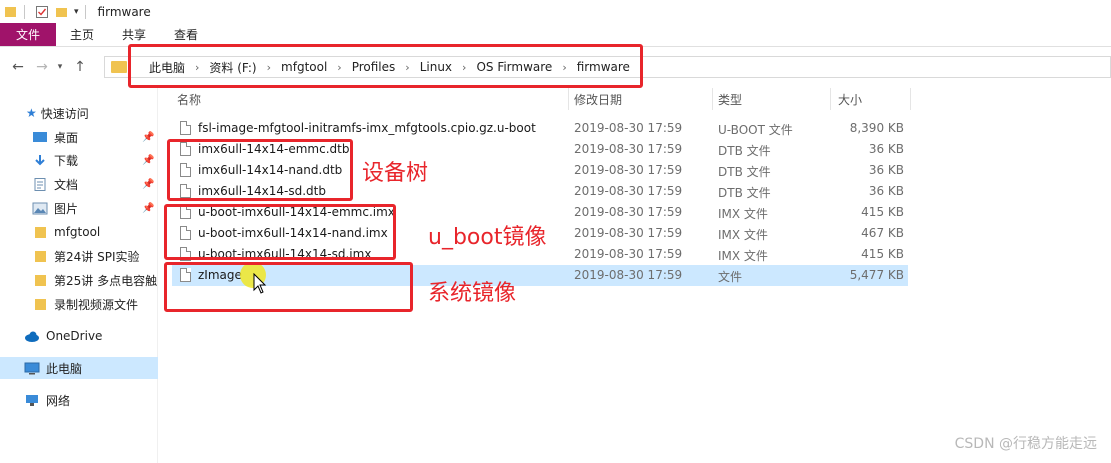 This screenshot has height=463, width=1111. I want to click on sidebar-item-label: 快速访问, so click(64, 113).